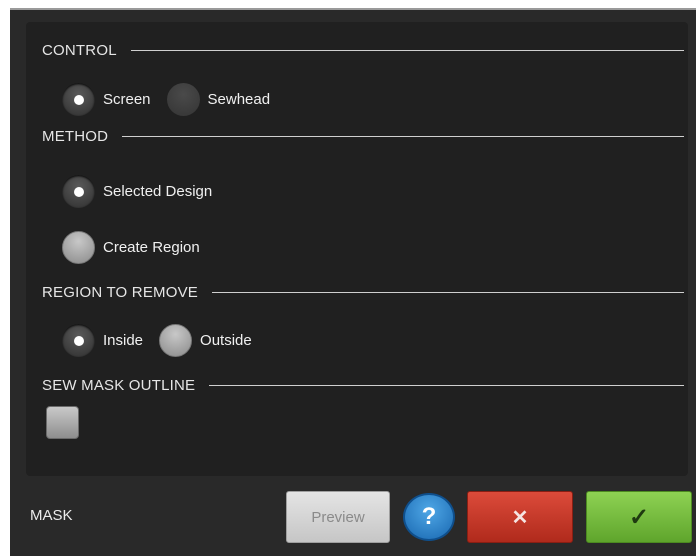 The height and width of the screenshot is (556, 696). I want to click on radio-sewhead-label: Sewhead, so click(239, 99).